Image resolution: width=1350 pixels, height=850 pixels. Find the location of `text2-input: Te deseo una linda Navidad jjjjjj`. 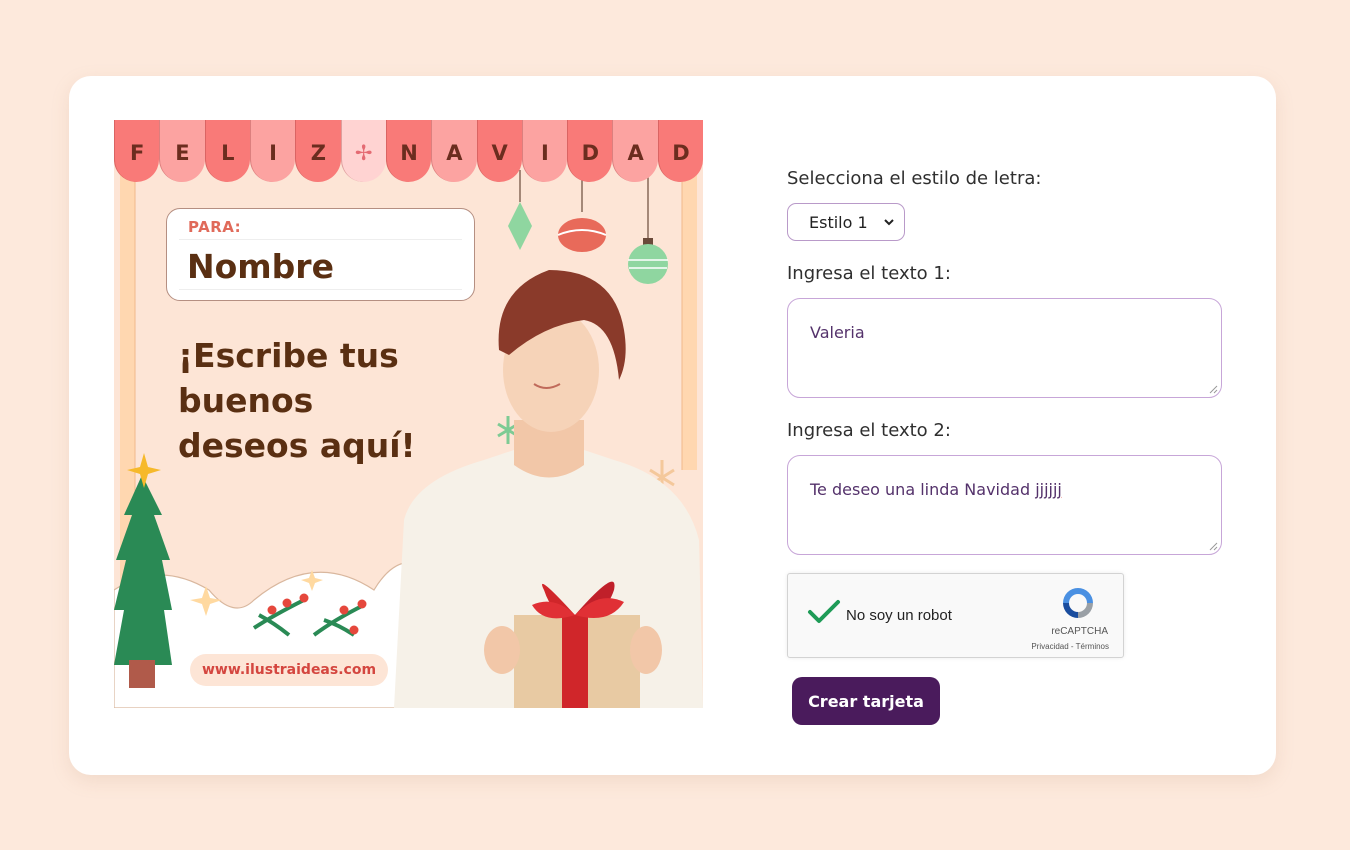

text2-input: Te deseo una linda Navidad jjjjjj is located at coordinates (1004, 505).